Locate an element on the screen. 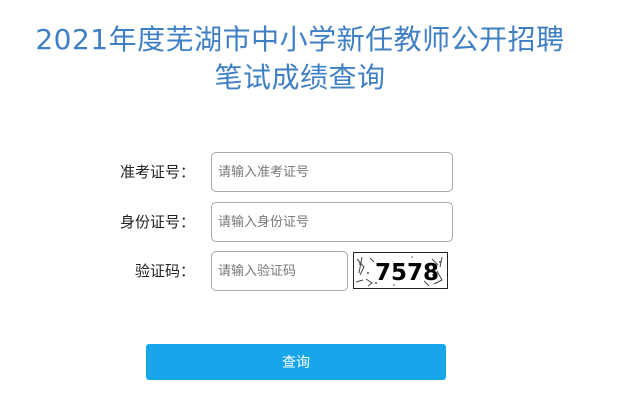 The width and height of the screenshot is (620, 405). admission-number-input is located at coordinates (332, 172).